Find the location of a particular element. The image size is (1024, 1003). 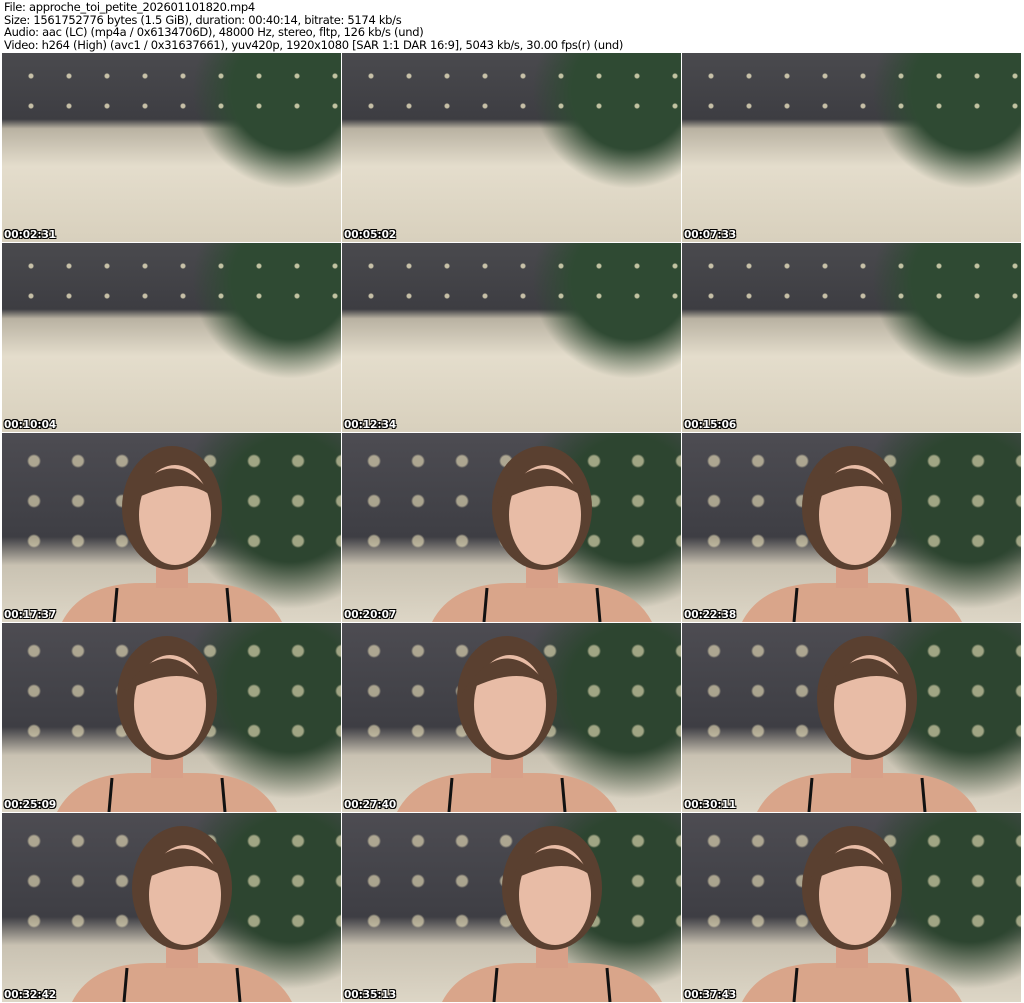

video-thumbnail: 00:02:31 is located at coordinates (171, 147).